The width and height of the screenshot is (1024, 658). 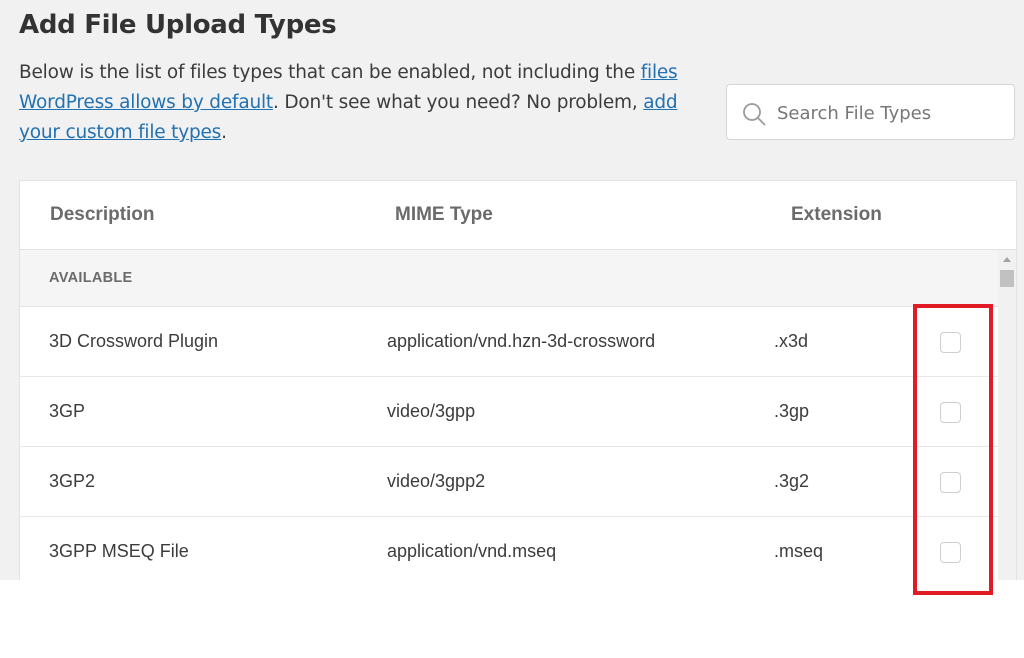 What do you see at coordinates (67, 411) in the screenshot?
I see `row-description: 3GP` at bounding box center [67, 411].